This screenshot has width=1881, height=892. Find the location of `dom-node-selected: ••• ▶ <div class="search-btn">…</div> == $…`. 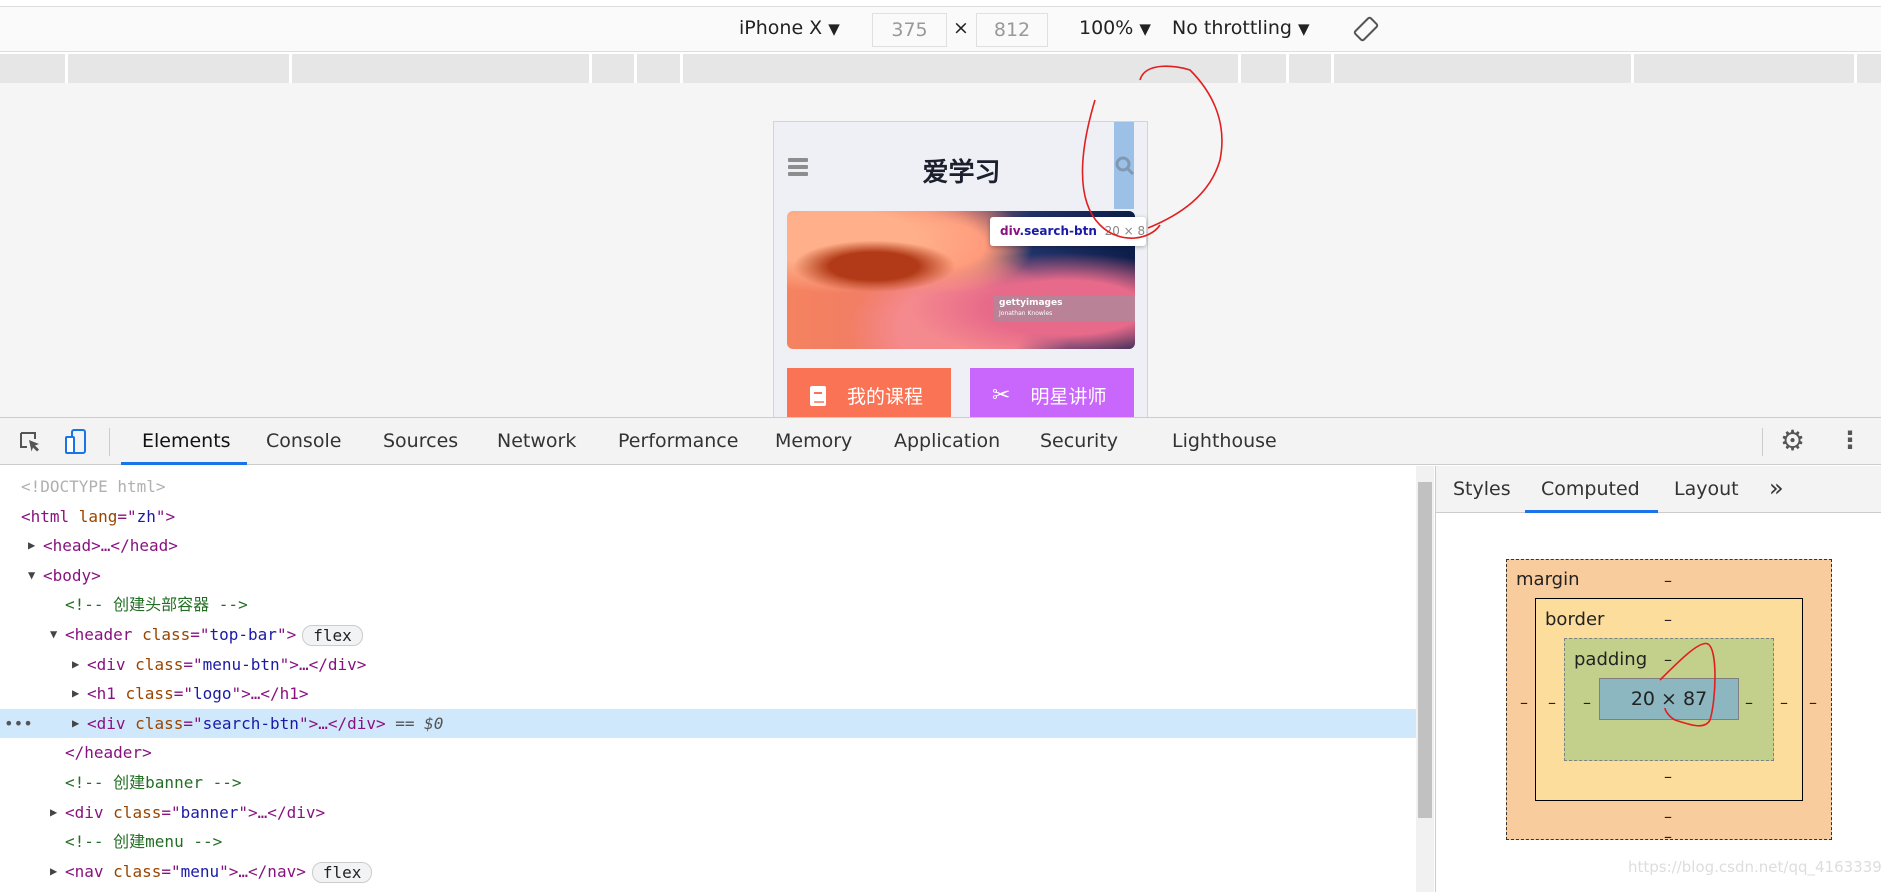

dom-node-selected: ••• ▶ <div class="search-btn">…</div> == $… is located at coordinates (708, 723).